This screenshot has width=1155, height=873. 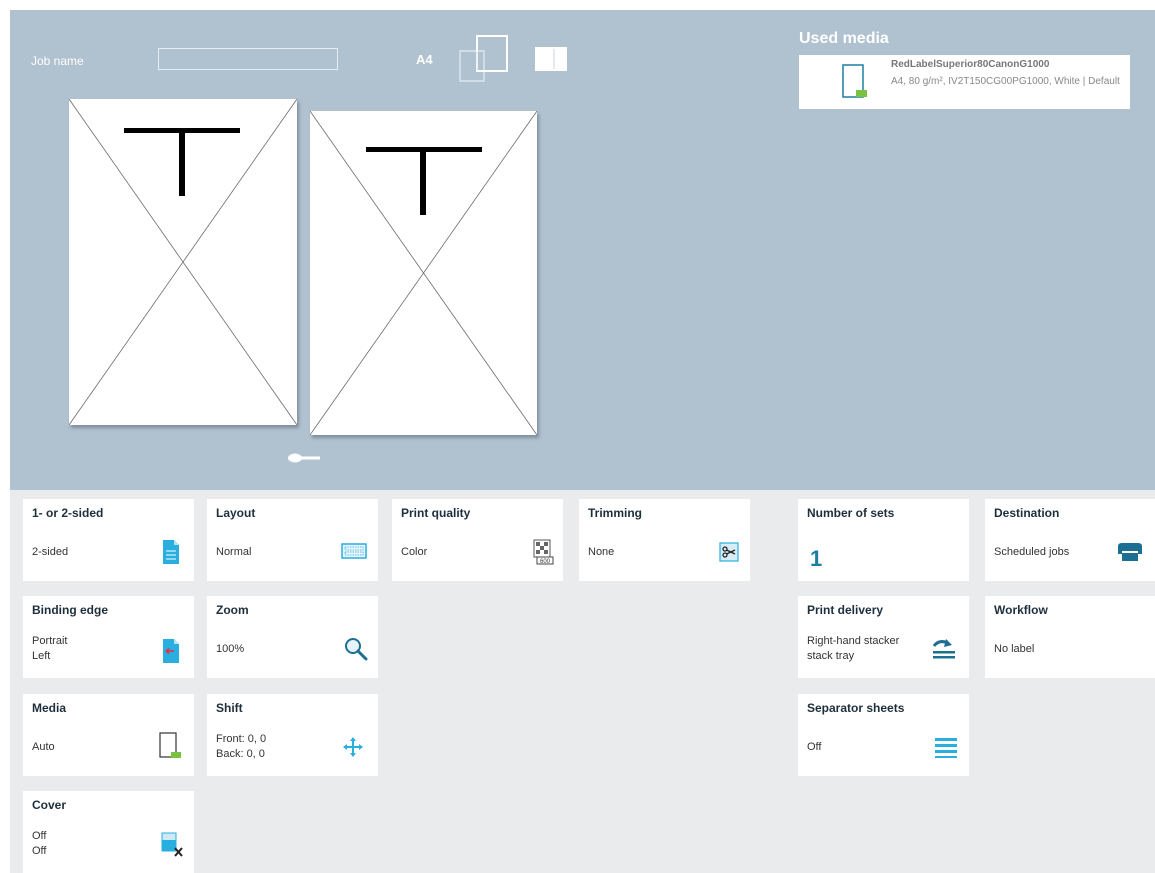 What do you see at coordinates (356, 651) in the screenshot?
I see `magnifier-icon` at bounding box center [356, 651].